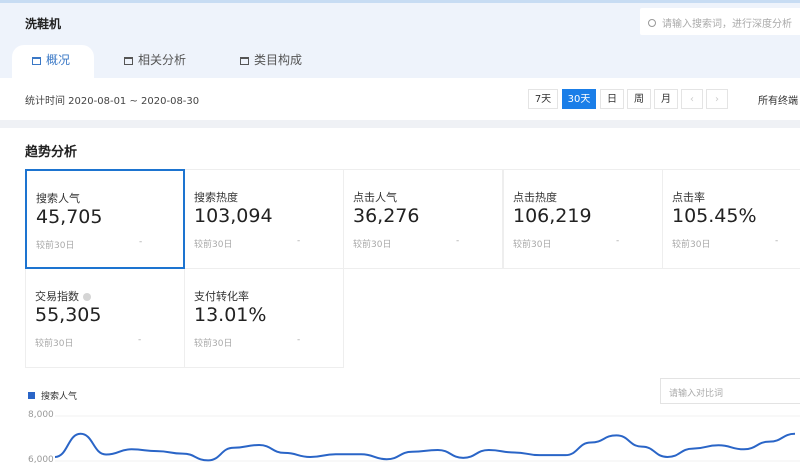 The width and height of the screenshot is (800, 475). Describe the element at coordinates (579, 99) in the screenshot. I see `range-30d-button: 30天` at that location.